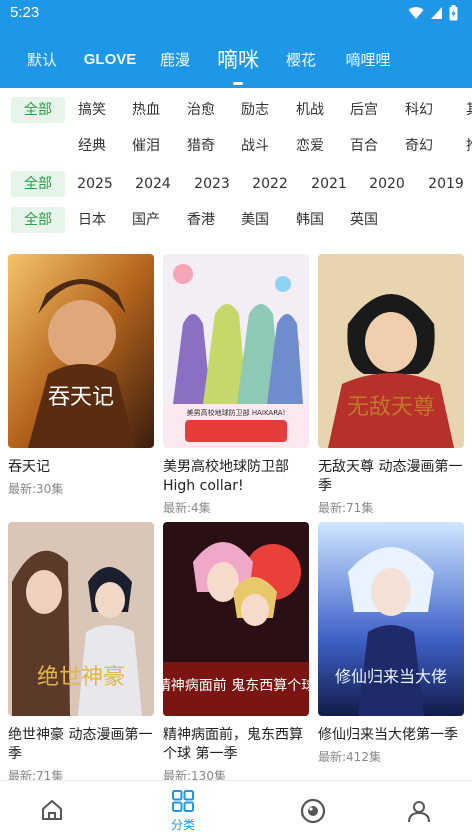 This screenshot has height=839, width=472. What do you see at coordinates (81, 351) in the screenshot?
I see `anime-cover-image: 吞天记` at bounding box center [81, 351].